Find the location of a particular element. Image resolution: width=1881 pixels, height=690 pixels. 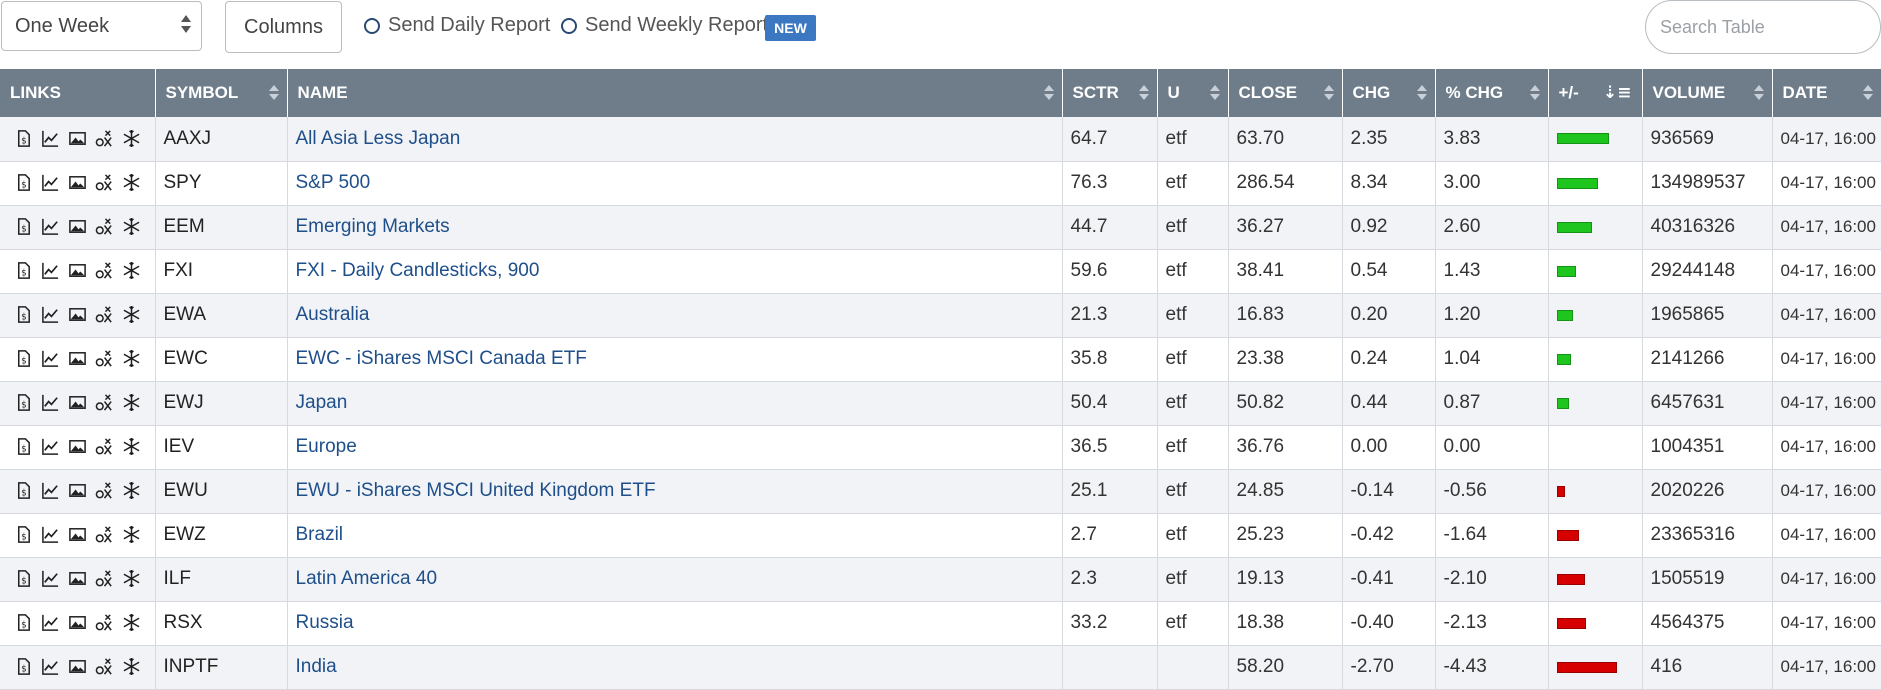

col-u: U is located at coordinates (1193, 93).